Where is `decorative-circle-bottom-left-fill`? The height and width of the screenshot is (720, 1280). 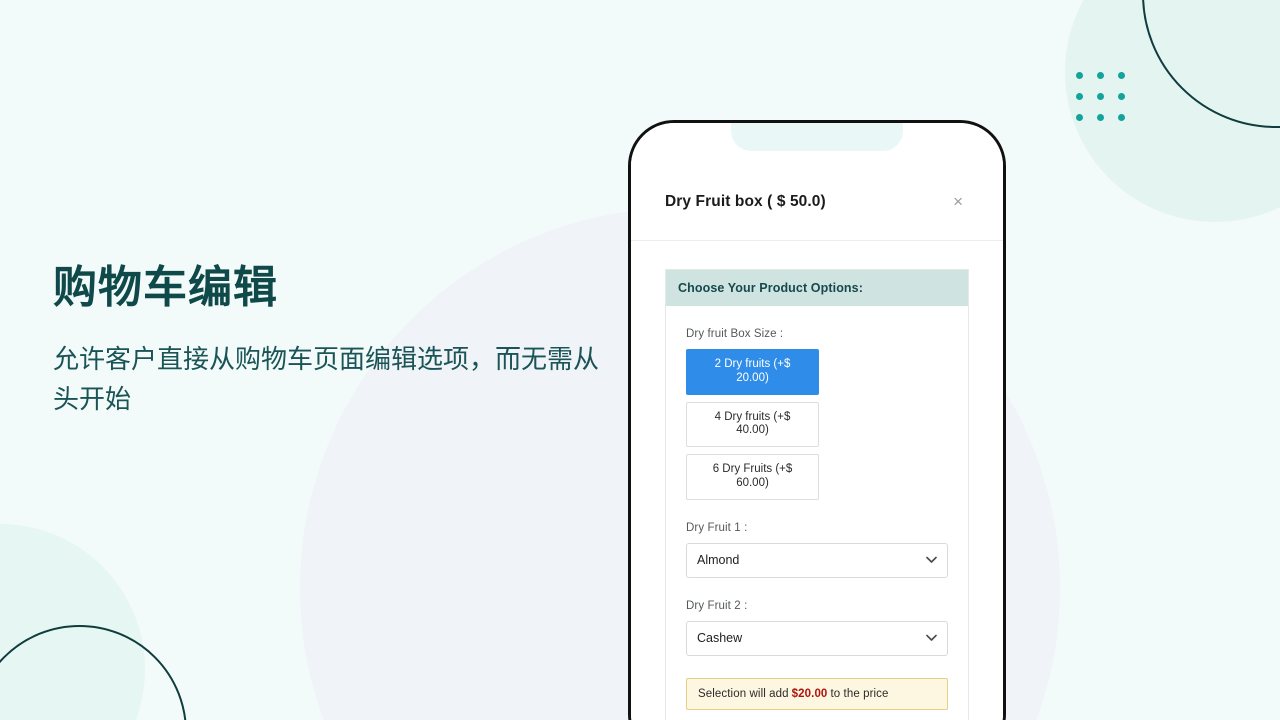 decorative-circle-bottom-left-fill is located at coordinates (72, 622).